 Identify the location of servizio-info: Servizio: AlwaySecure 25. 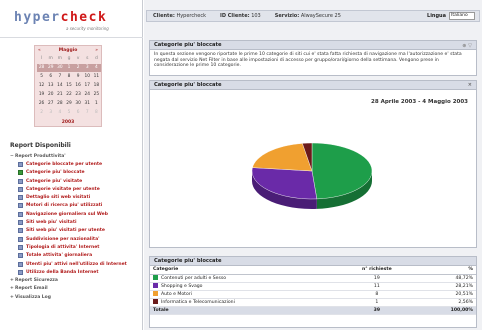
(307, 16).